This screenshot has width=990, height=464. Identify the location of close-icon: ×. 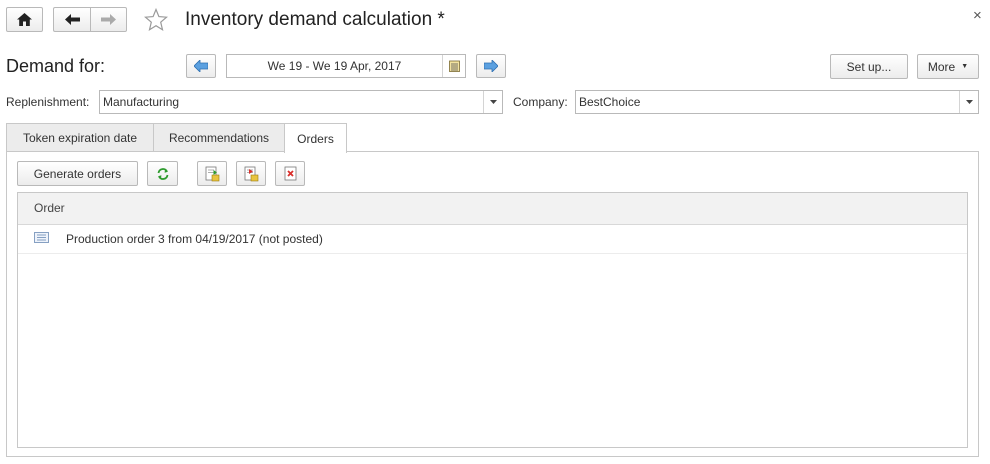
(977, 15).